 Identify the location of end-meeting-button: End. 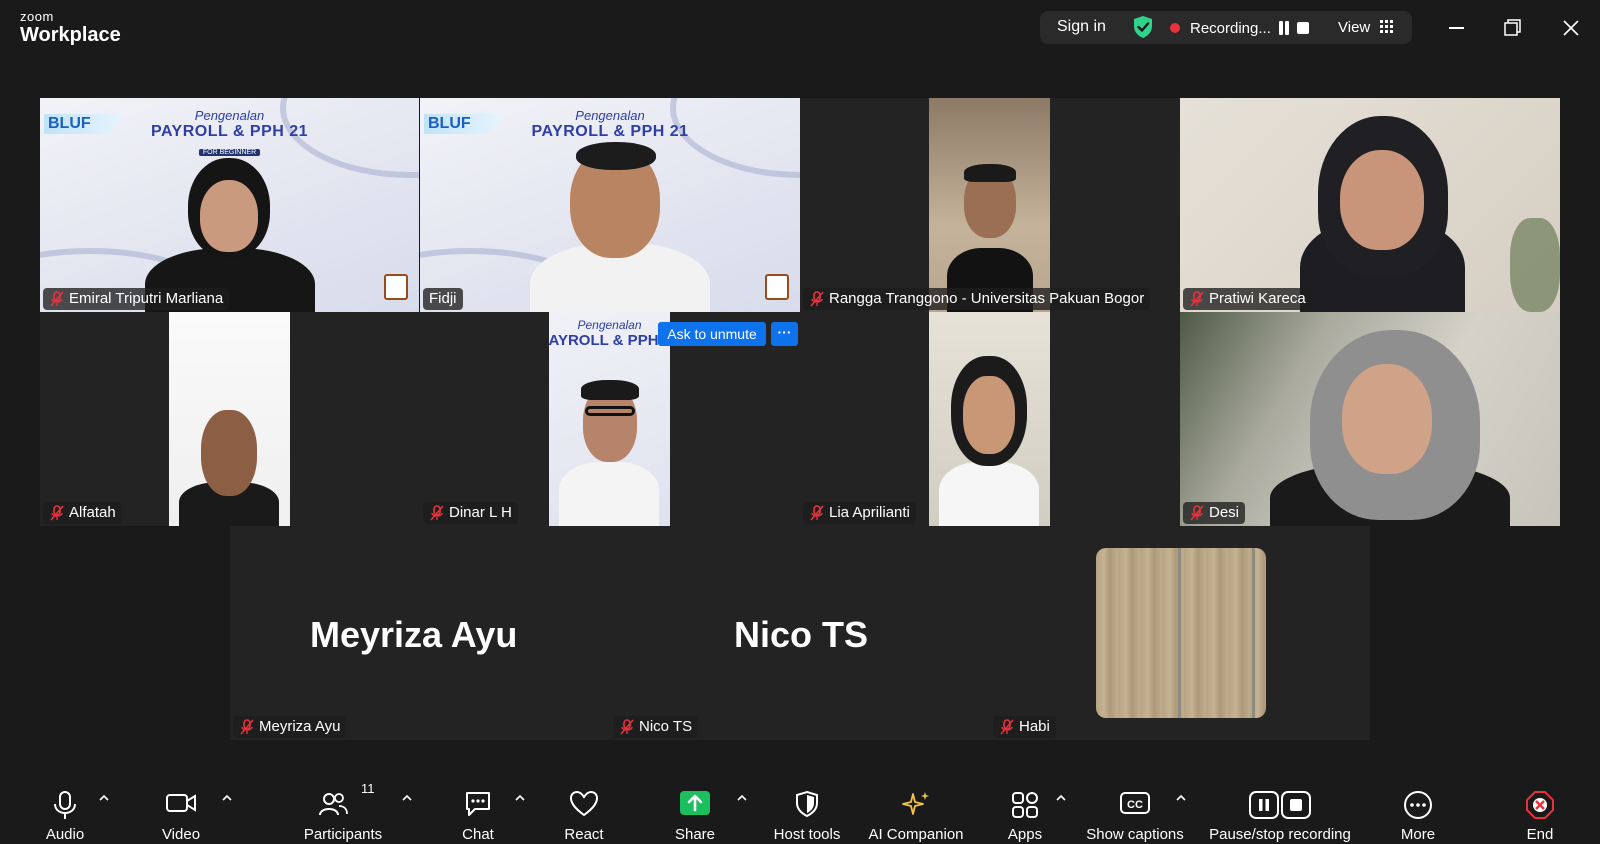
(1540, 811).